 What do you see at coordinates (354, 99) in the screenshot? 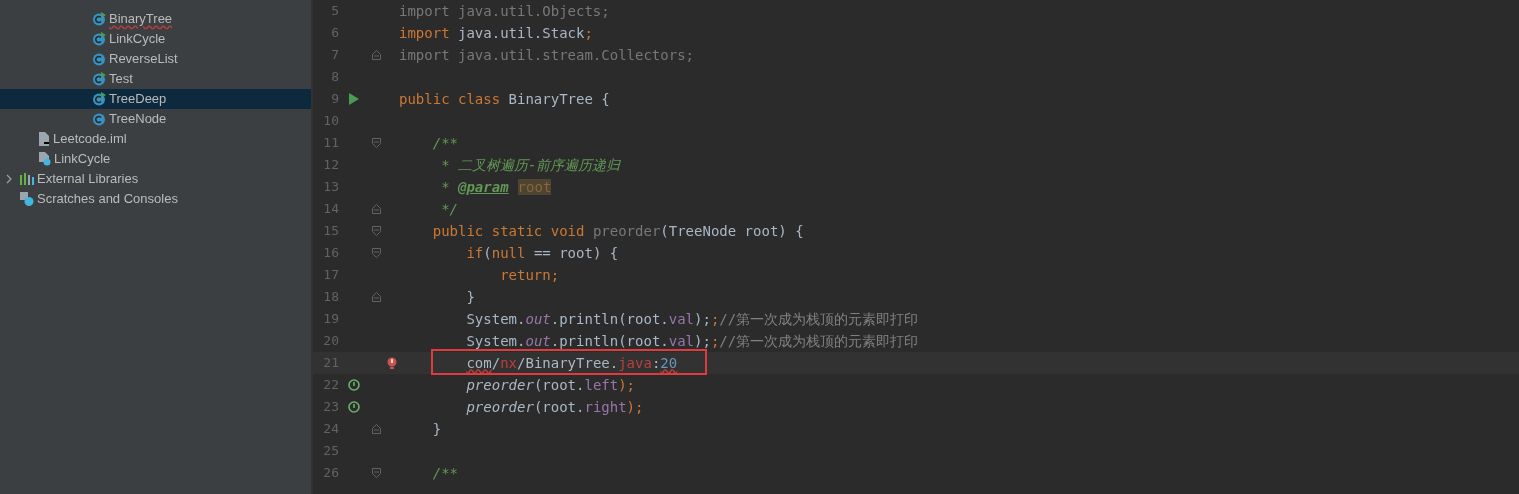
I see `run-icon` at bounding box center [354, 99].